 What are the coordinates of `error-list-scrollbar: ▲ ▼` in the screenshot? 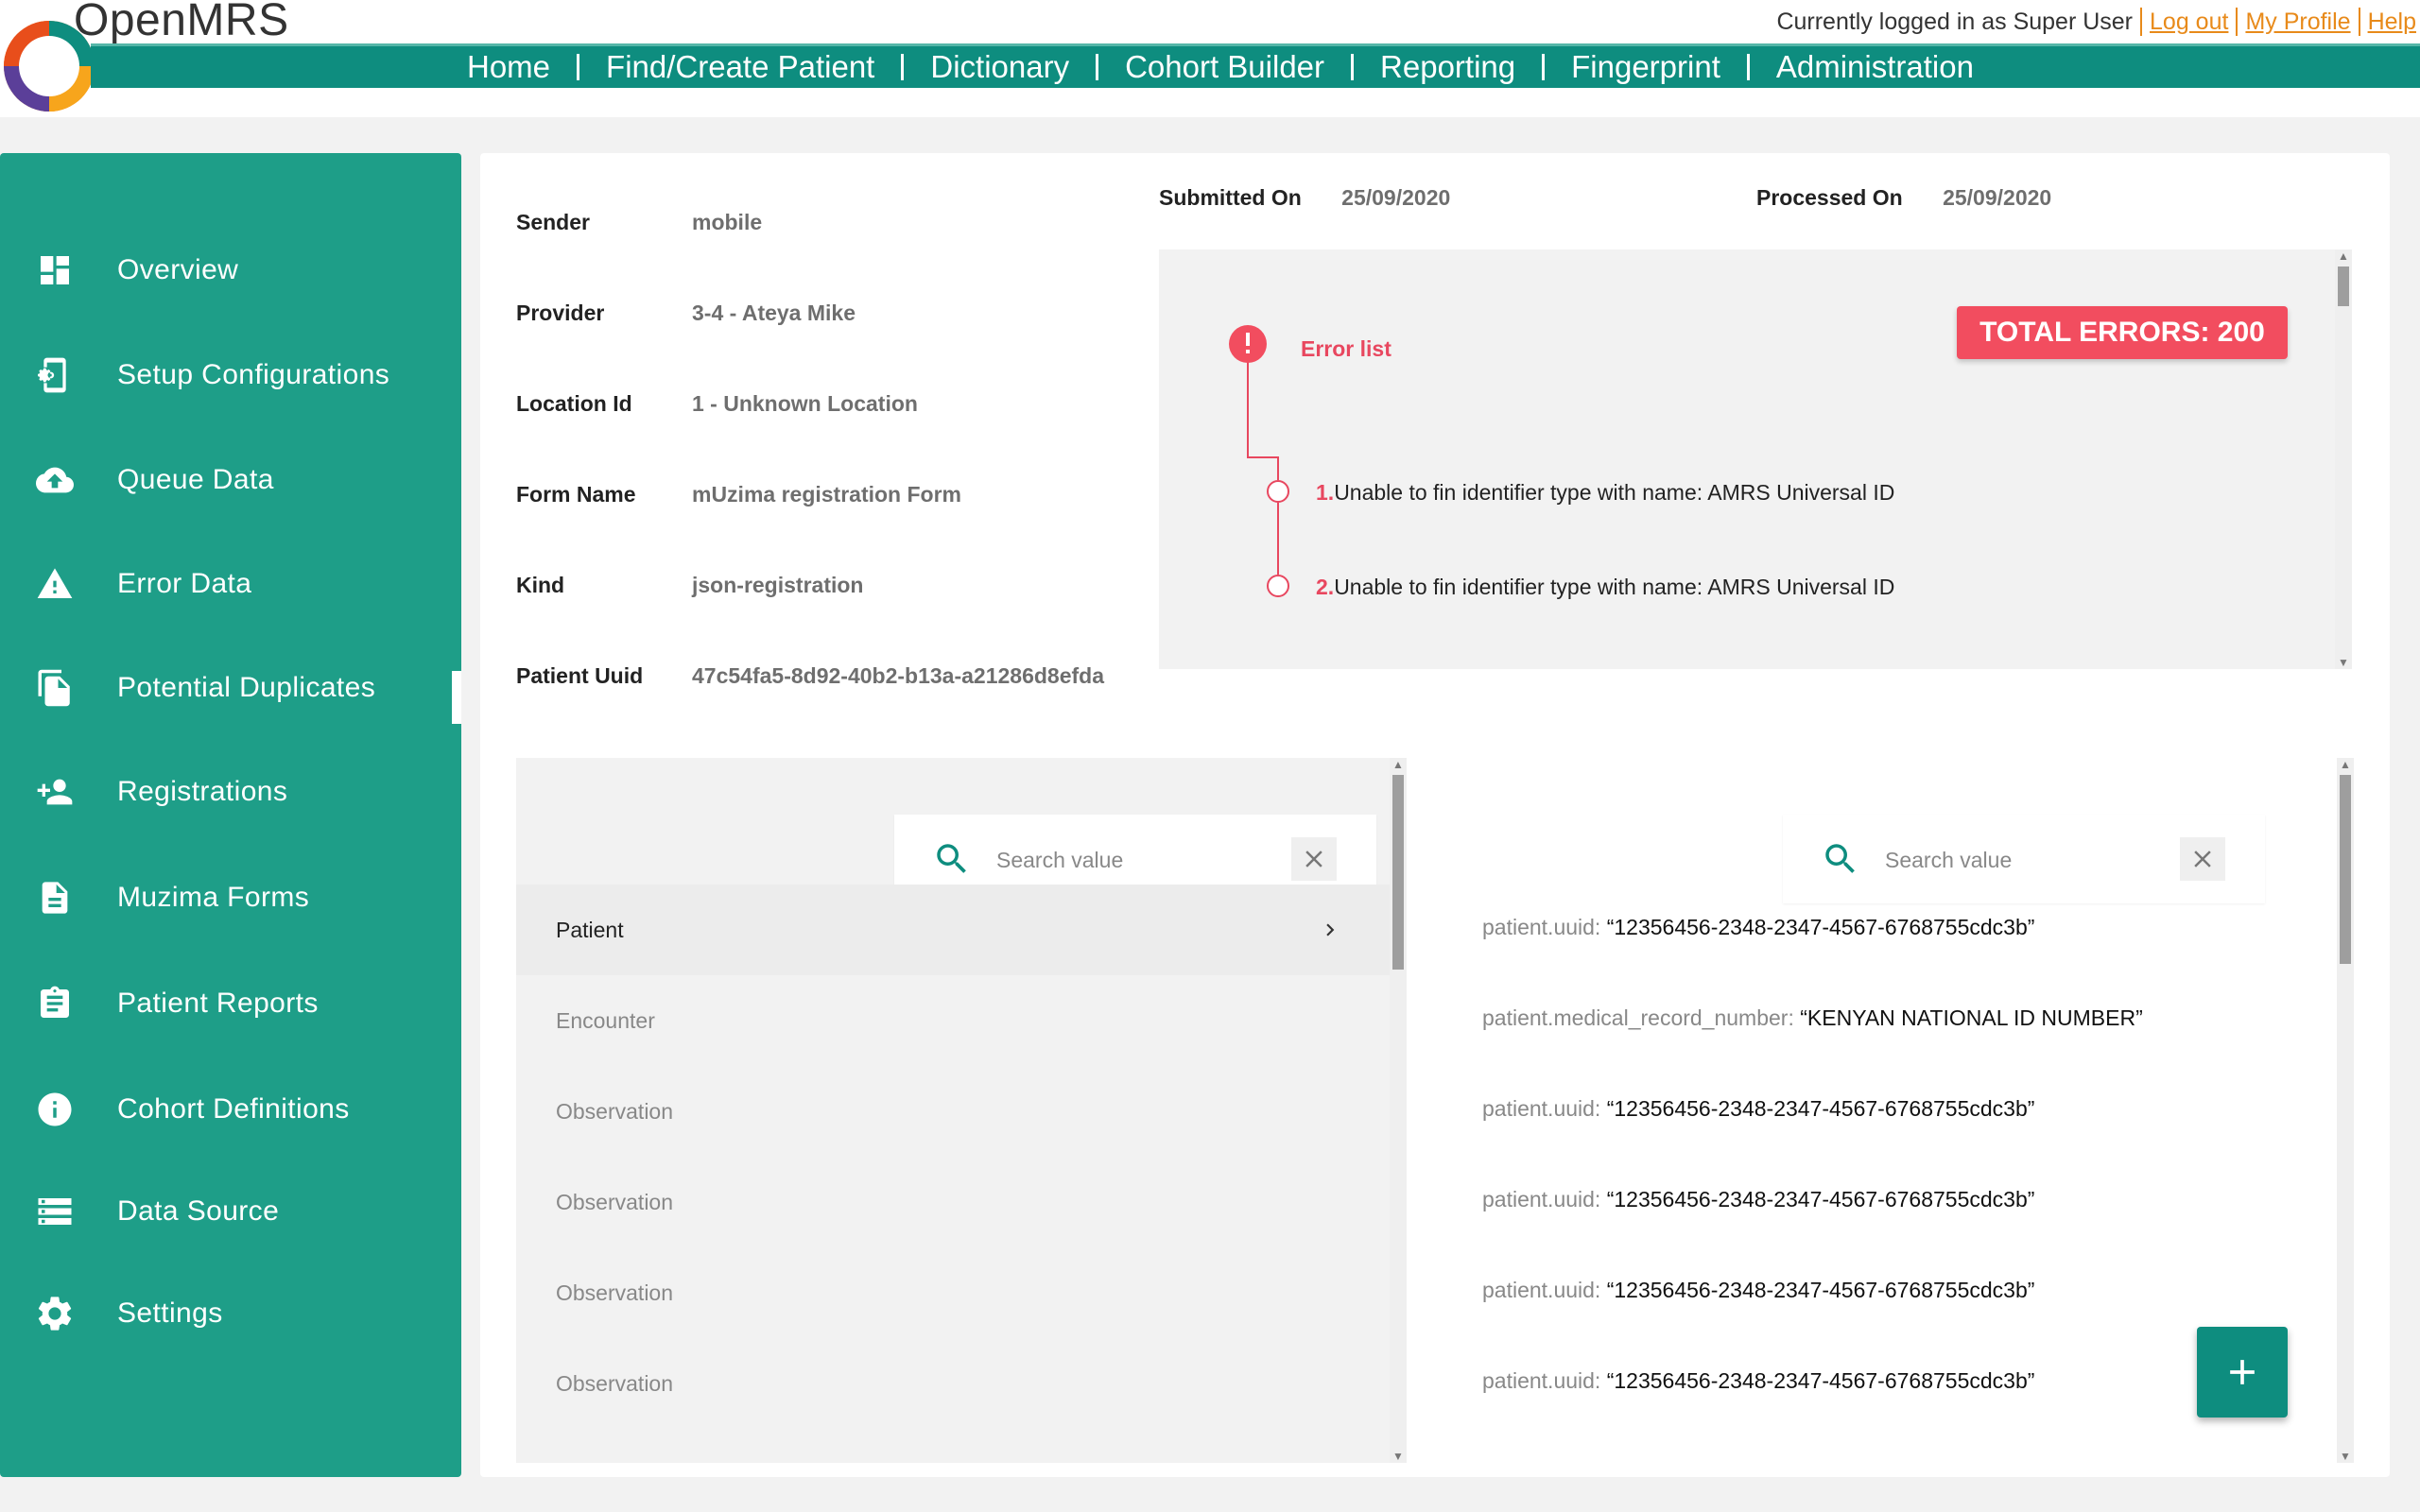 It's located at (2343, 459).